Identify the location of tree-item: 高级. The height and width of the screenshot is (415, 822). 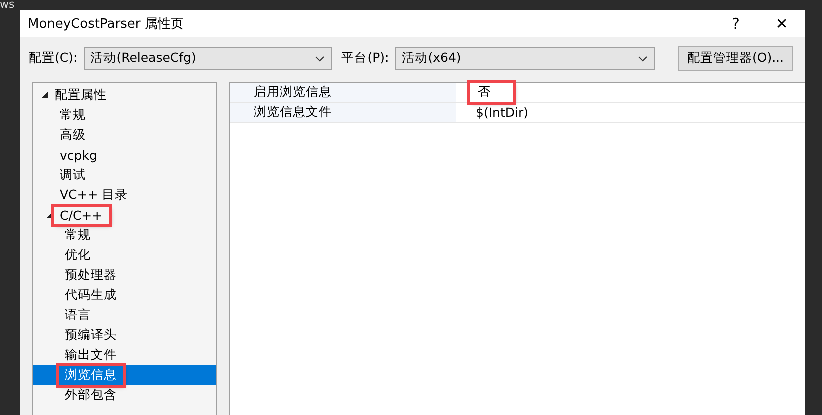
(124, 135).